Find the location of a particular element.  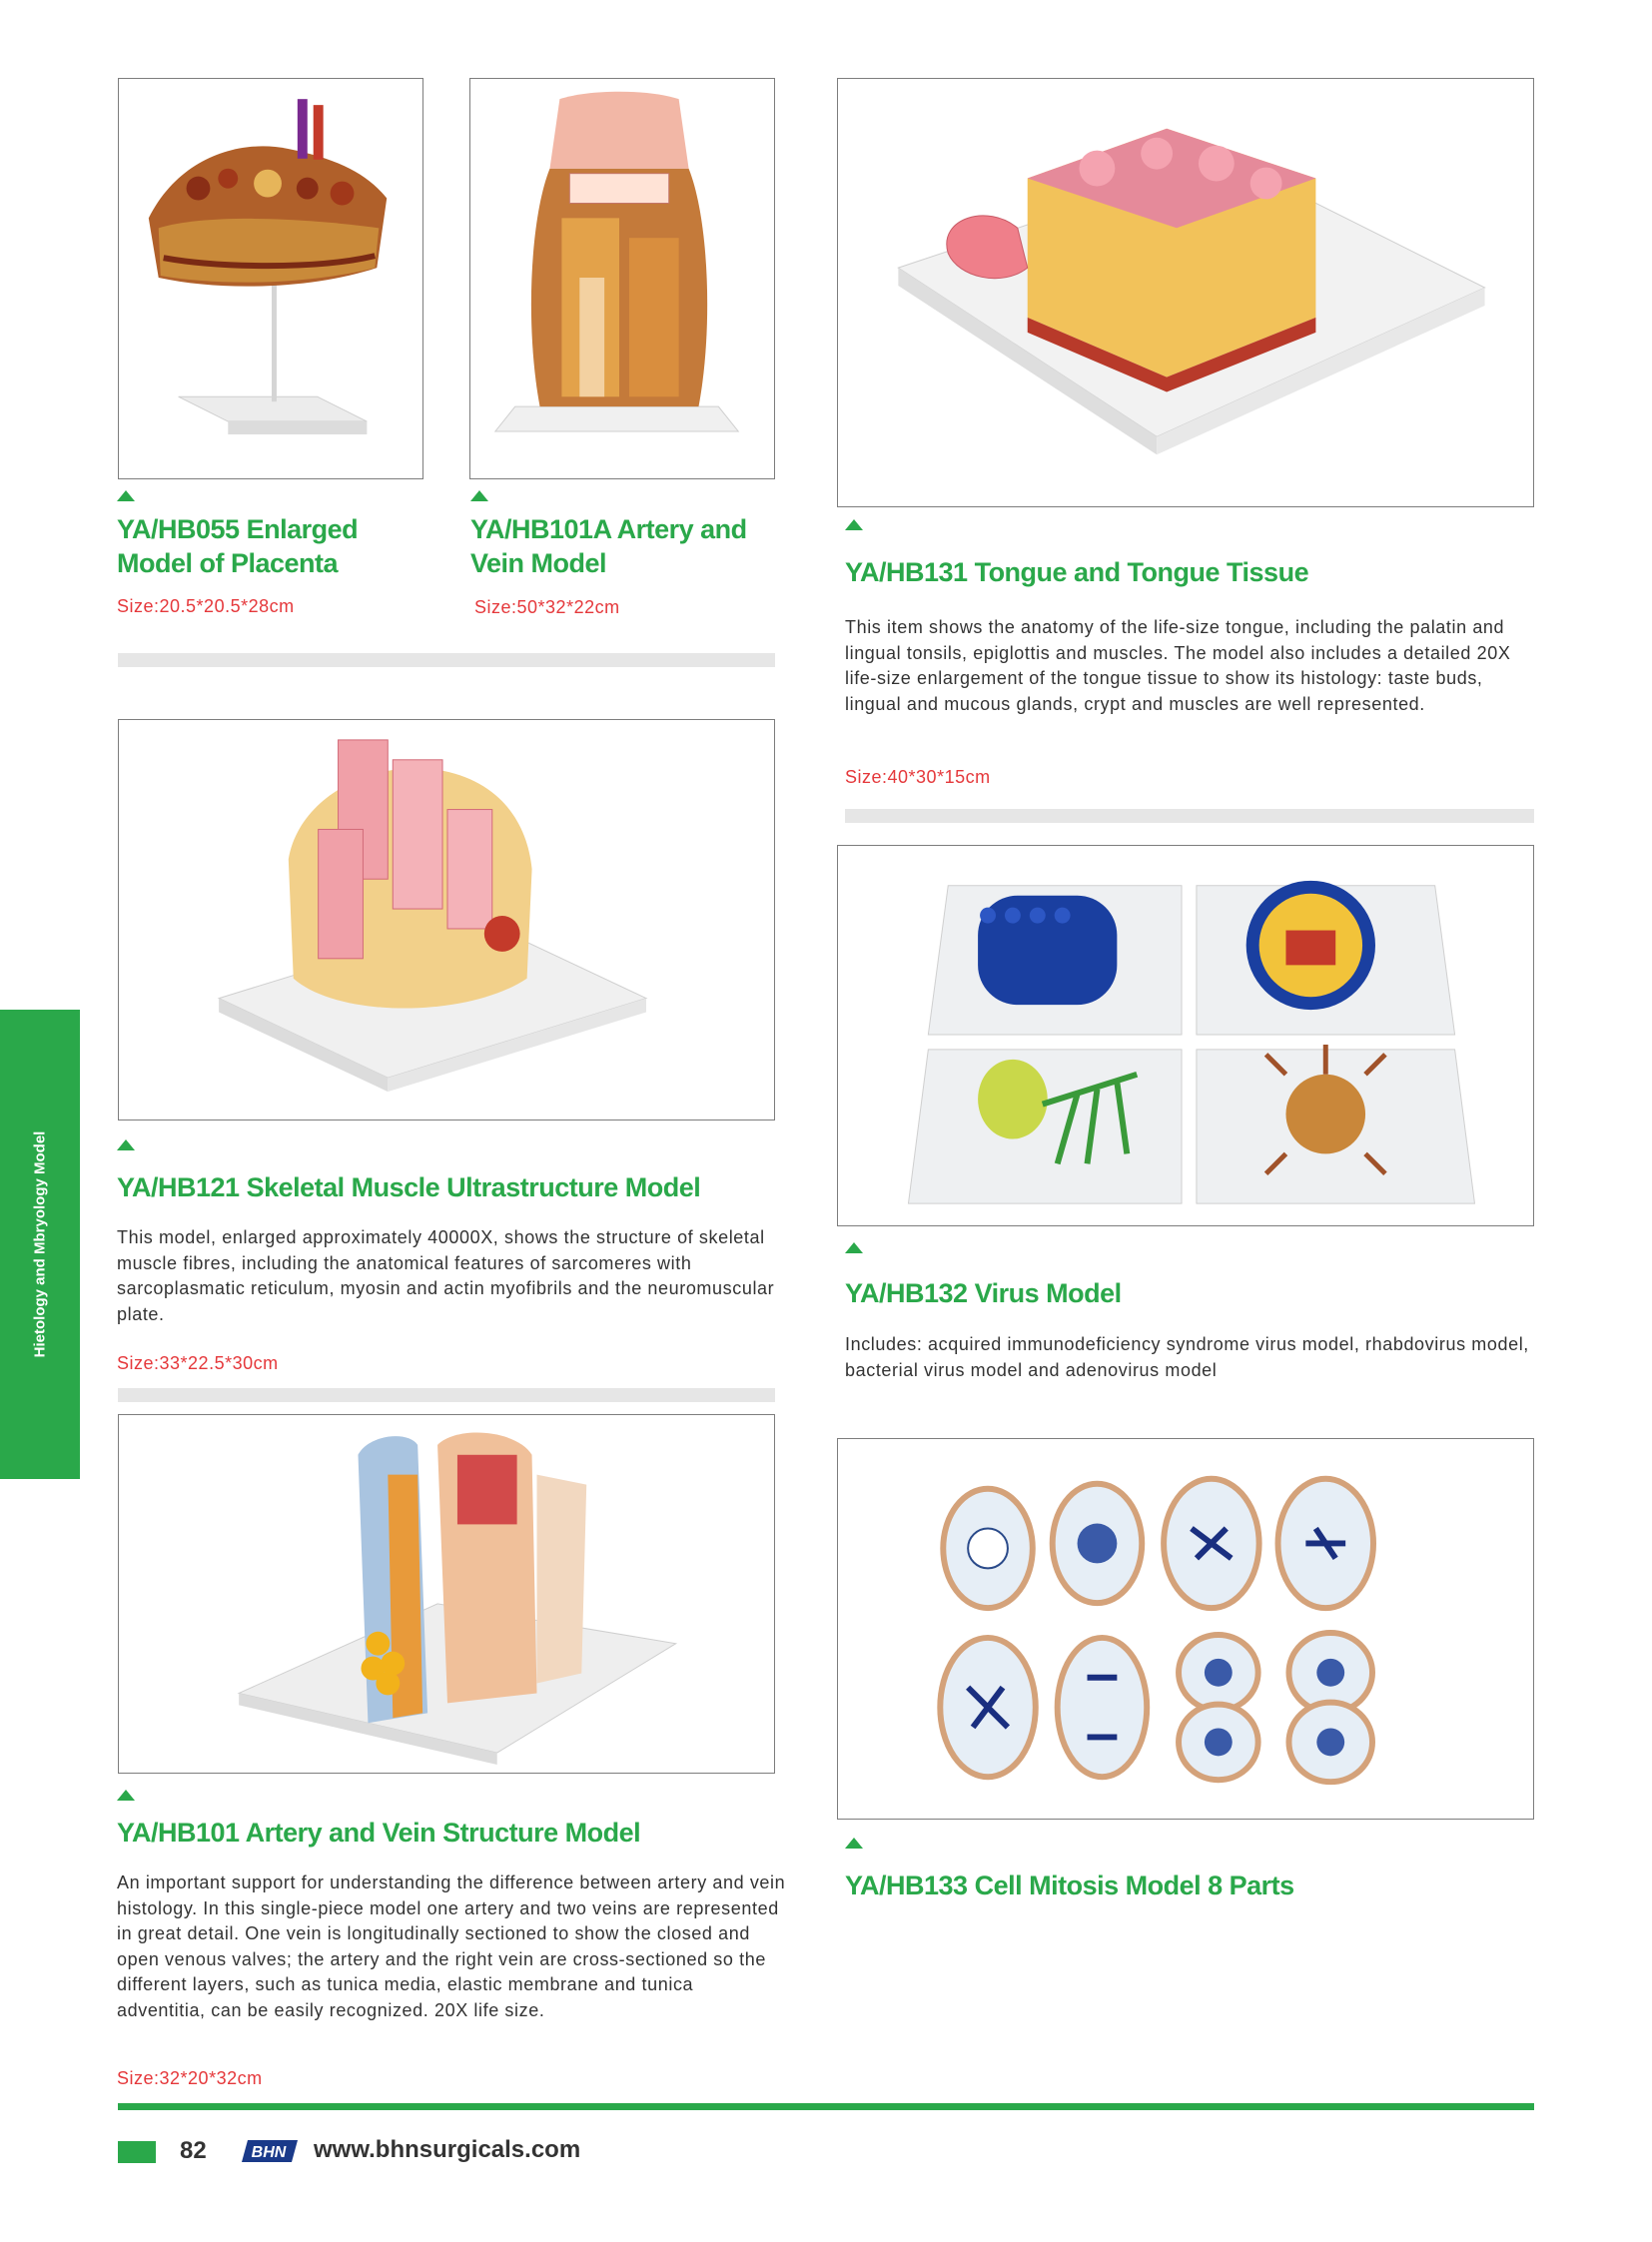

product-size: Size:32*20*32cm is located at coordinates (190, 2078).